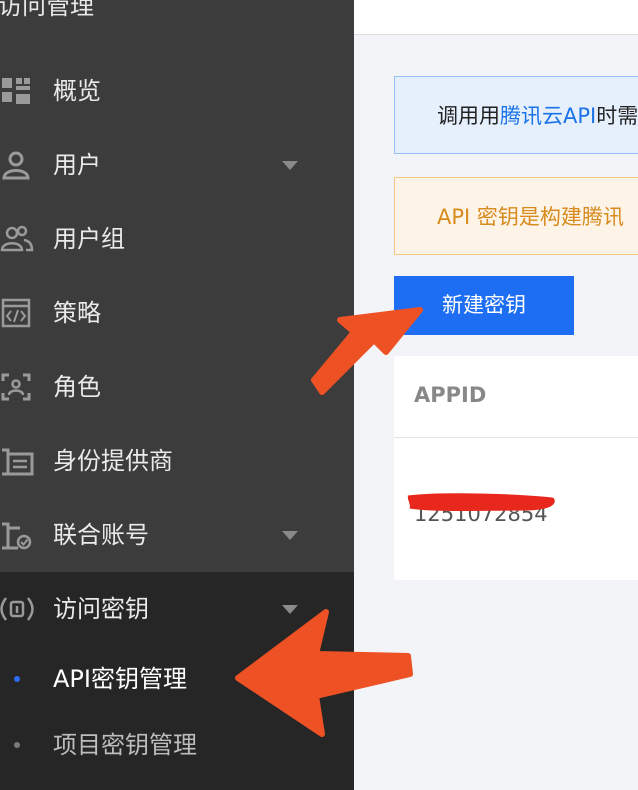 Image resolution: width=638 pixels, height=790 pixels. What do you see at coordinates (516, 468) in the screenshot?
I see `api-key-table: APPID 1251072854` at bounding box center [516, 468].